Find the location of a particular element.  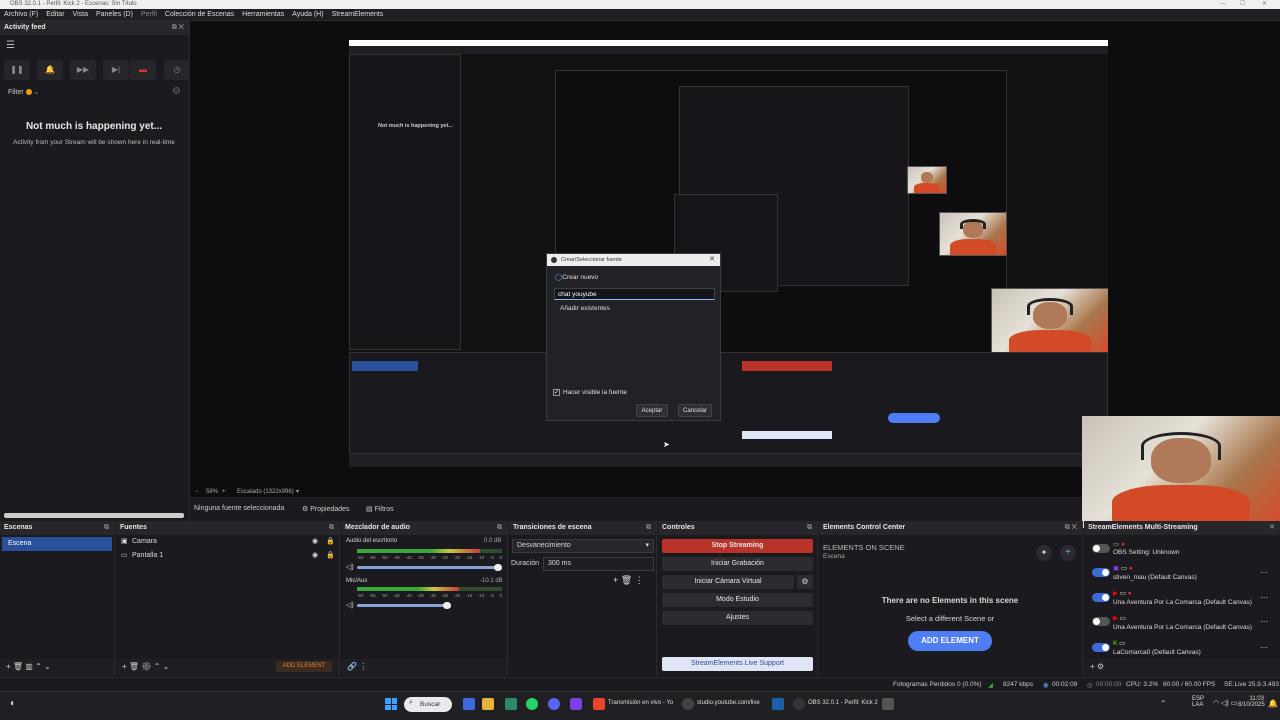

pause-icon: ❚❚ is located at coordinates (17, 70).